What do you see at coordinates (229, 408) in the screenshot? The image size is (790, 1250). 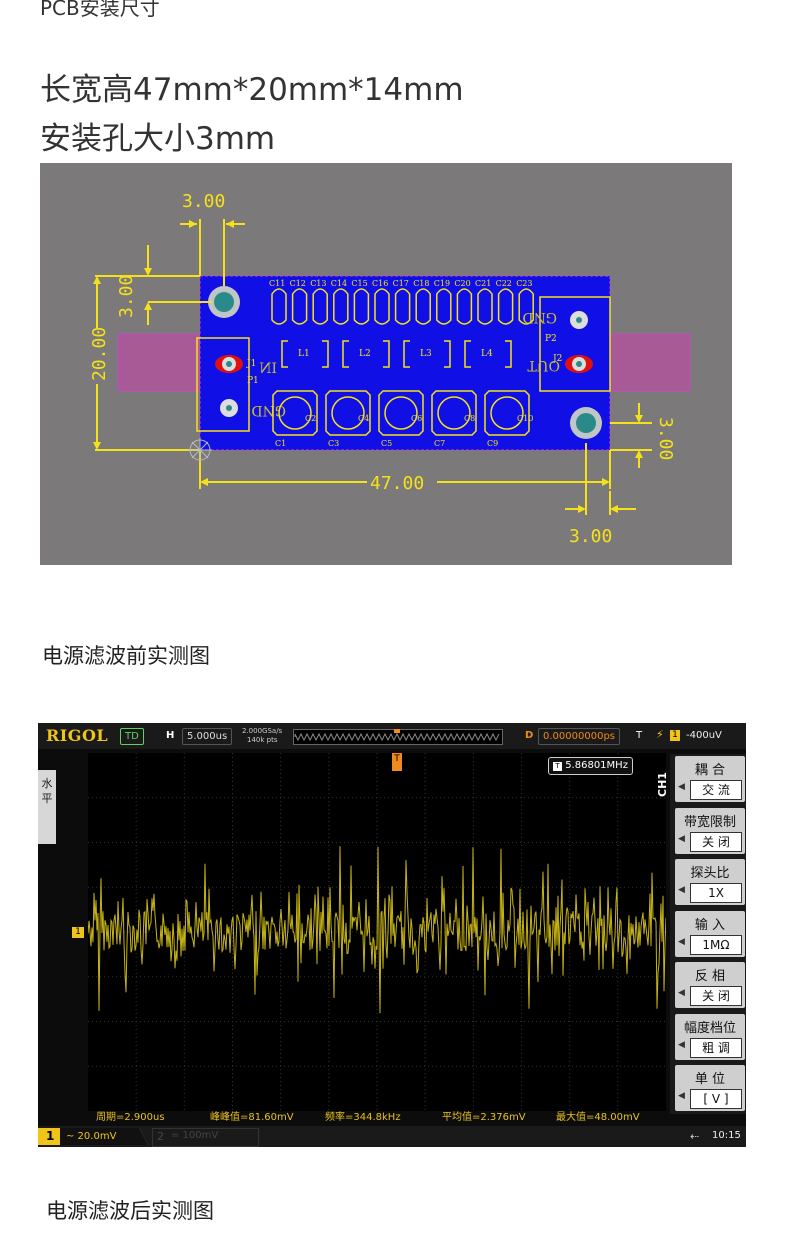 I see `input-gnd-pad-hole` at bounding box center [229, 408].